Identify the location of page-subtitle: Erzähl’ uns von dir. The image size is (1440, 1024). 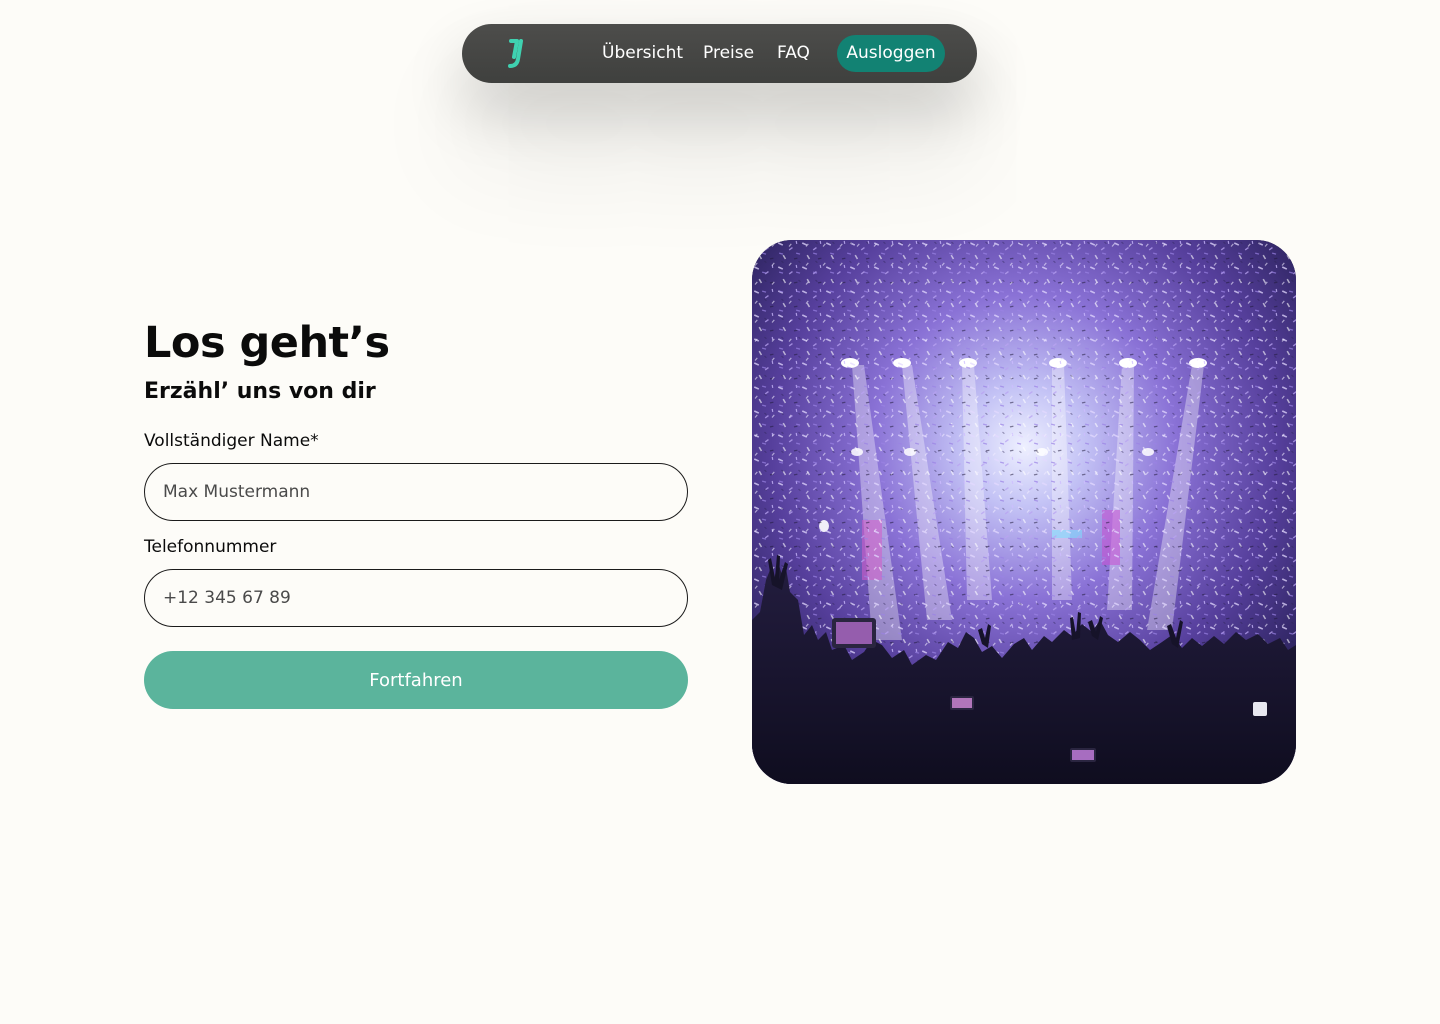
(260, 391).